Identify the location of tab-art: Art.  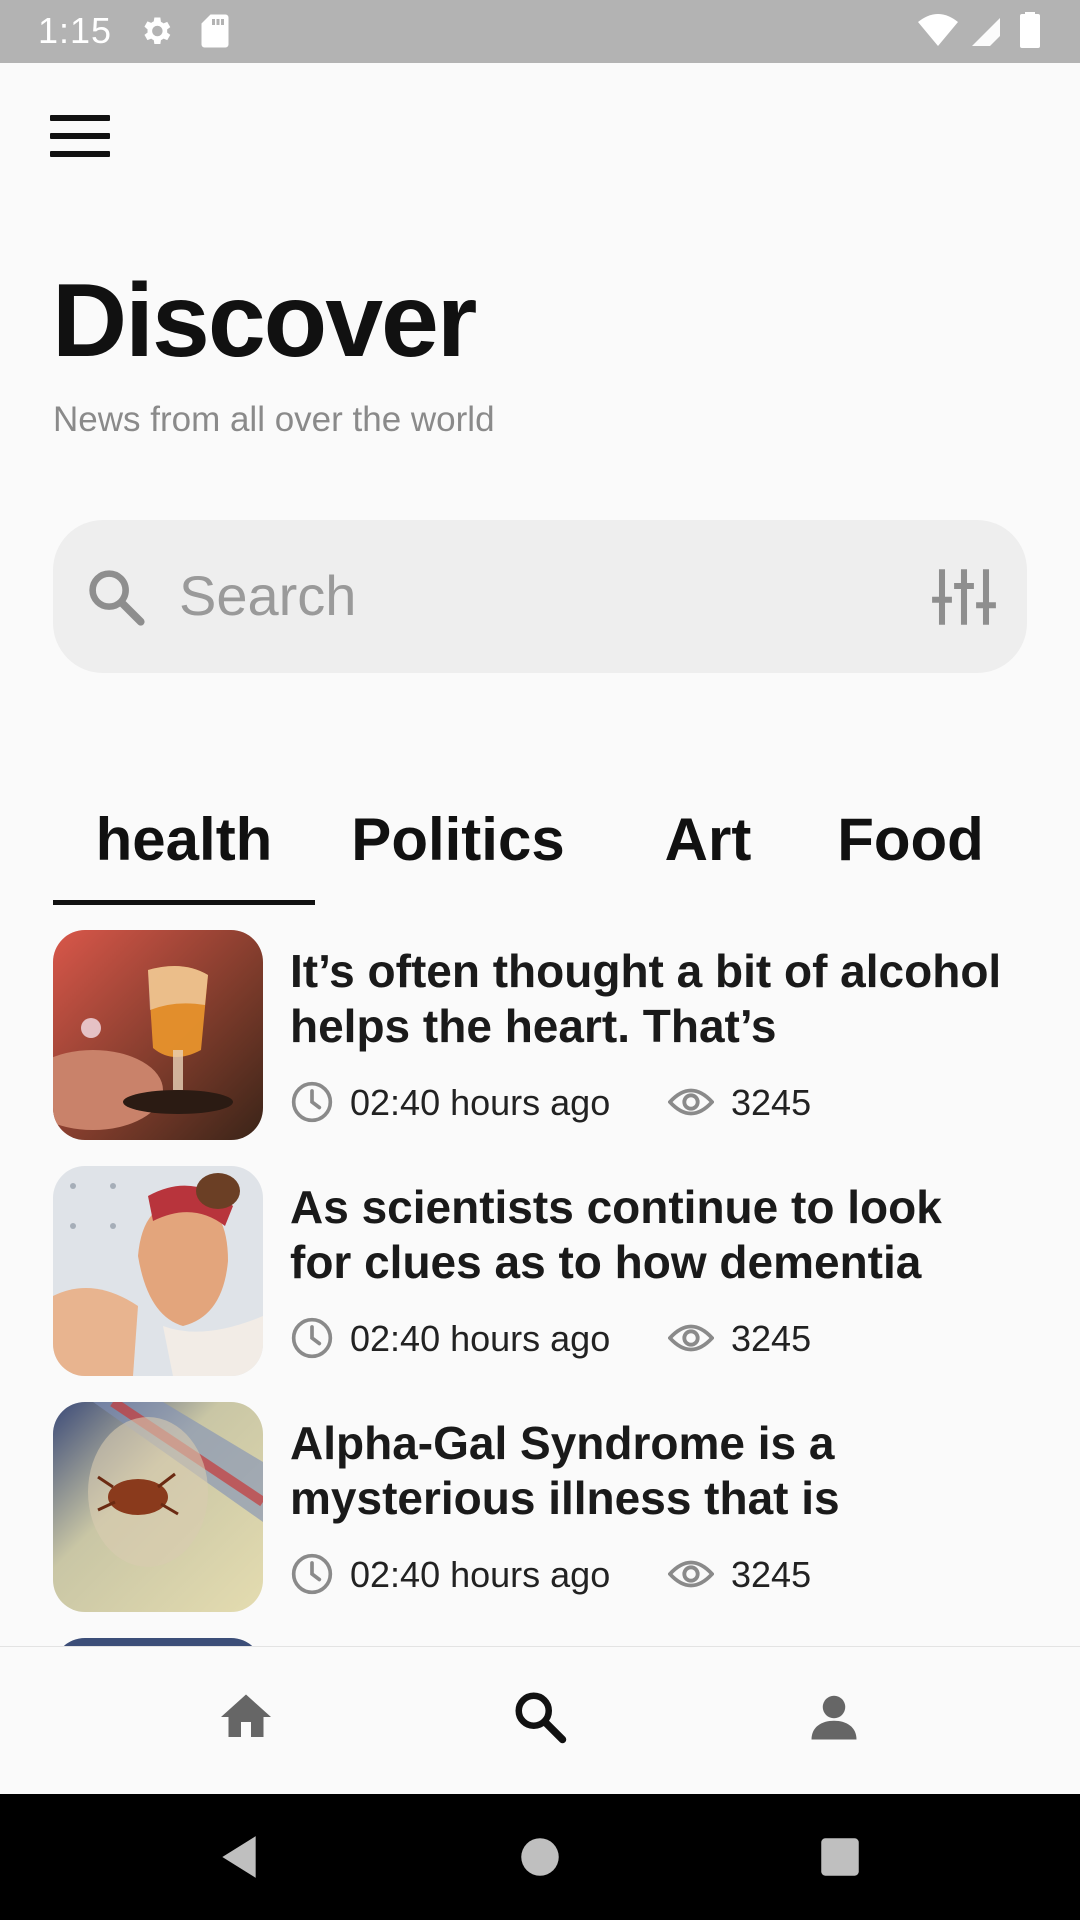
(708, 847).